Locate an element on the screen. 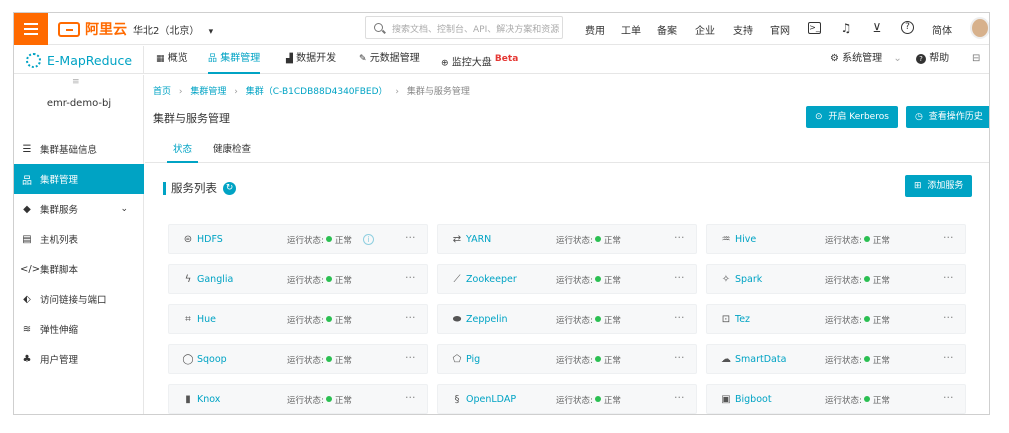 This screenshot has height=433, width=1009. top-link-enterprise: 企业 is located at coordinates (705, 29).